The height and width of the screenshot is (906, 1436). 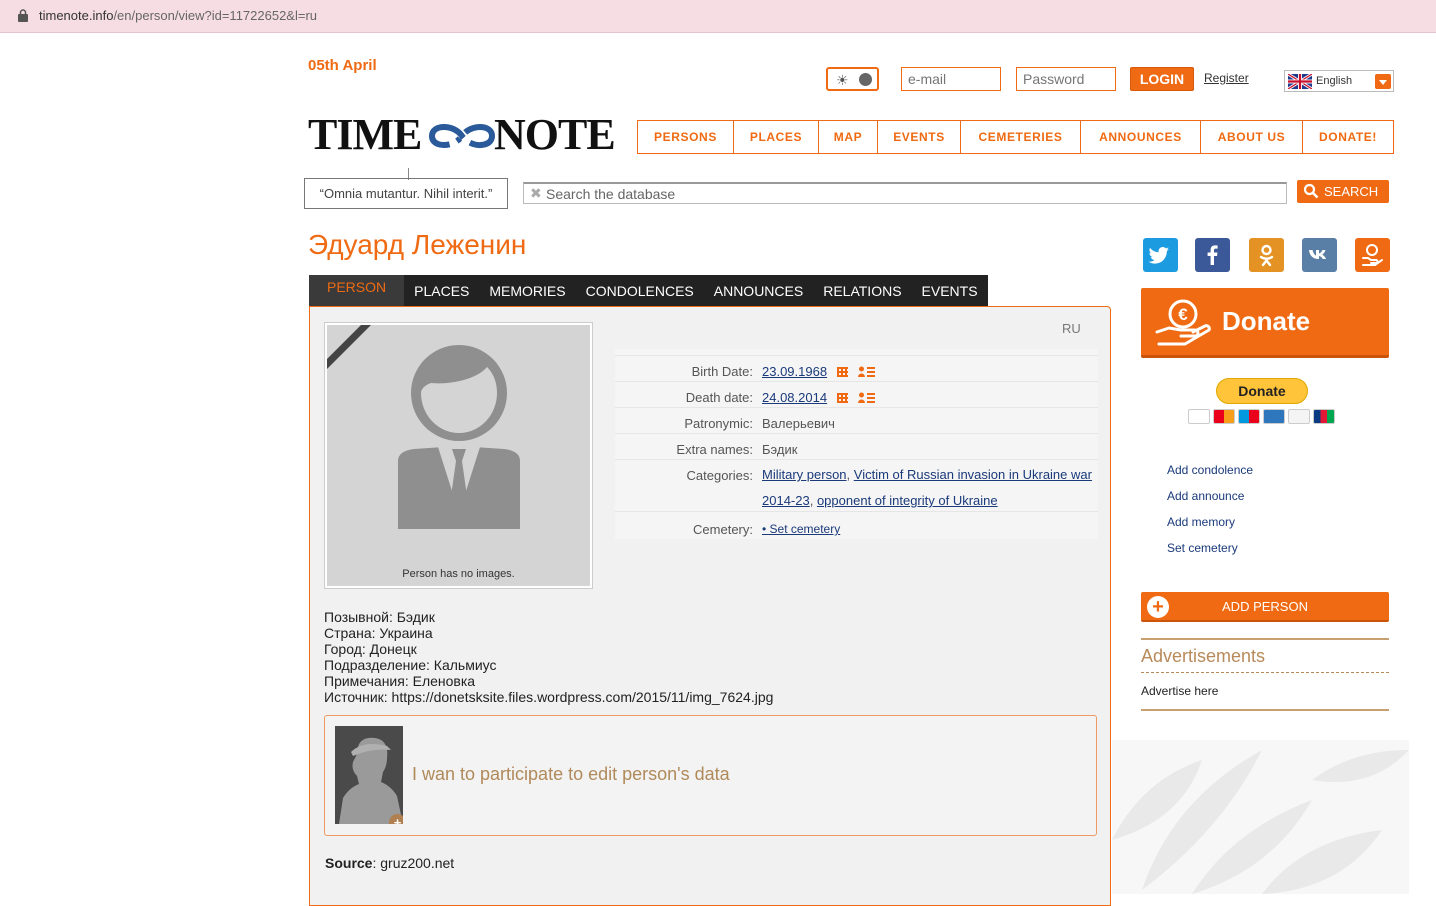 I want to click on set-cemetery-sidebar-link: Set cemetery, so click(x=1210, y=554).